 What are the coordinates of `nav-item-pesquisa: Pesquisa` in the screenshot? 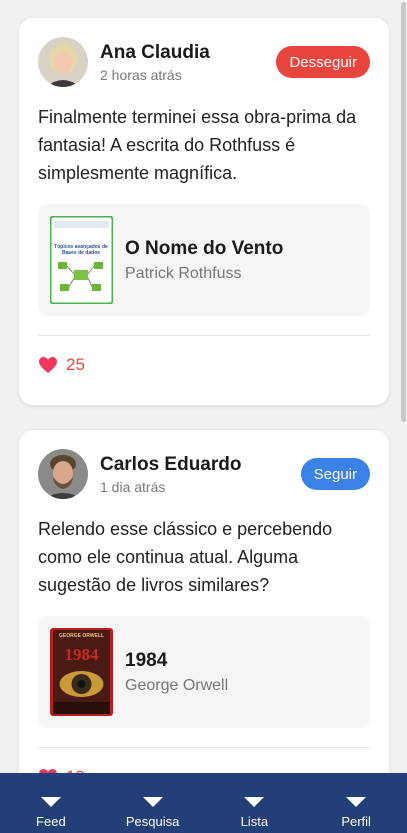 It's located at (153, 803).